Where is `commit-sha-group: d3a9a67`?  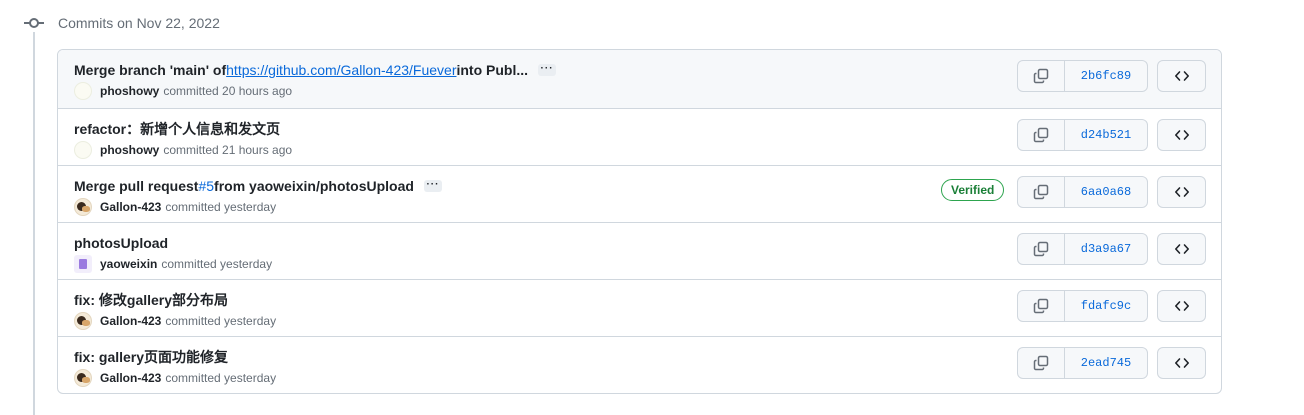 commit-sha-group: d3a9a67 is located at coordinates (1082, 249).